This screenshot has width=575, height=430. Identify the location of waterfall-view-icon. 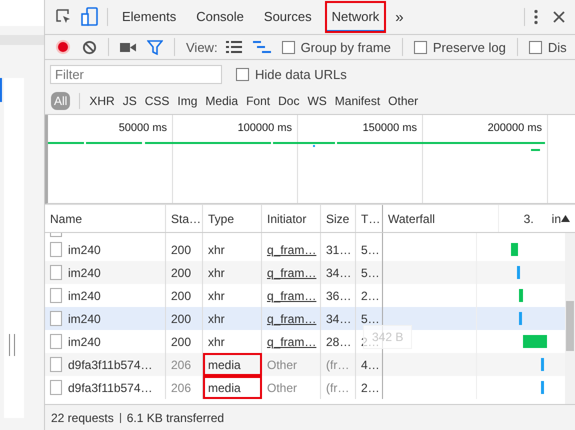
(261, 47).